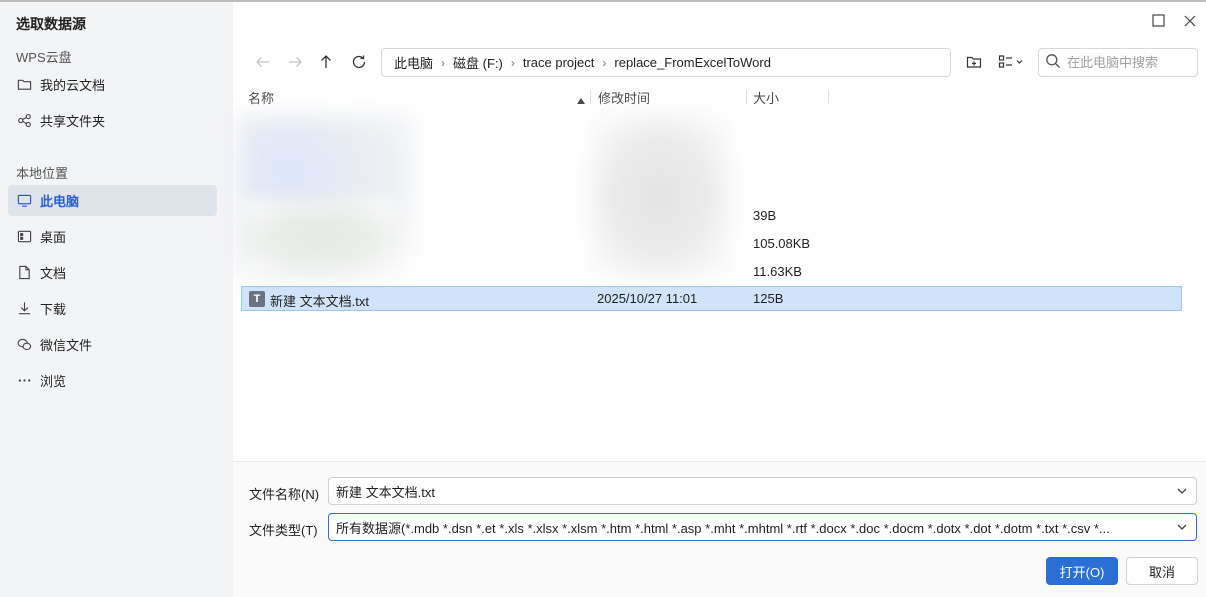 The image size is (1206, 597). I want to click on arrow-right-icon, so click(295, 63).